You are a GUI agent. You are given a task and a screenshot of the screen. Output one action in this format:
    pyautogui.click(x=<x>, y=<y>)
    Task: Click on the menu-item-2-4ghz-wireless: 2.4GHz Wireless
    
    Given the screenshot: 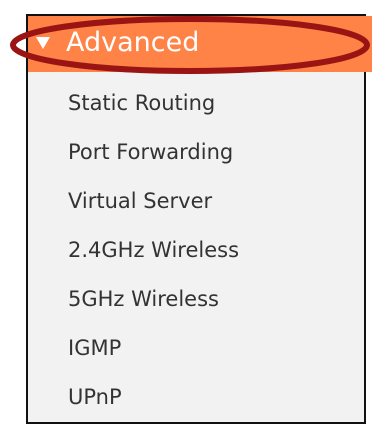 What is the action you would take?
    pyautogui.click(x=197, y=243)
    